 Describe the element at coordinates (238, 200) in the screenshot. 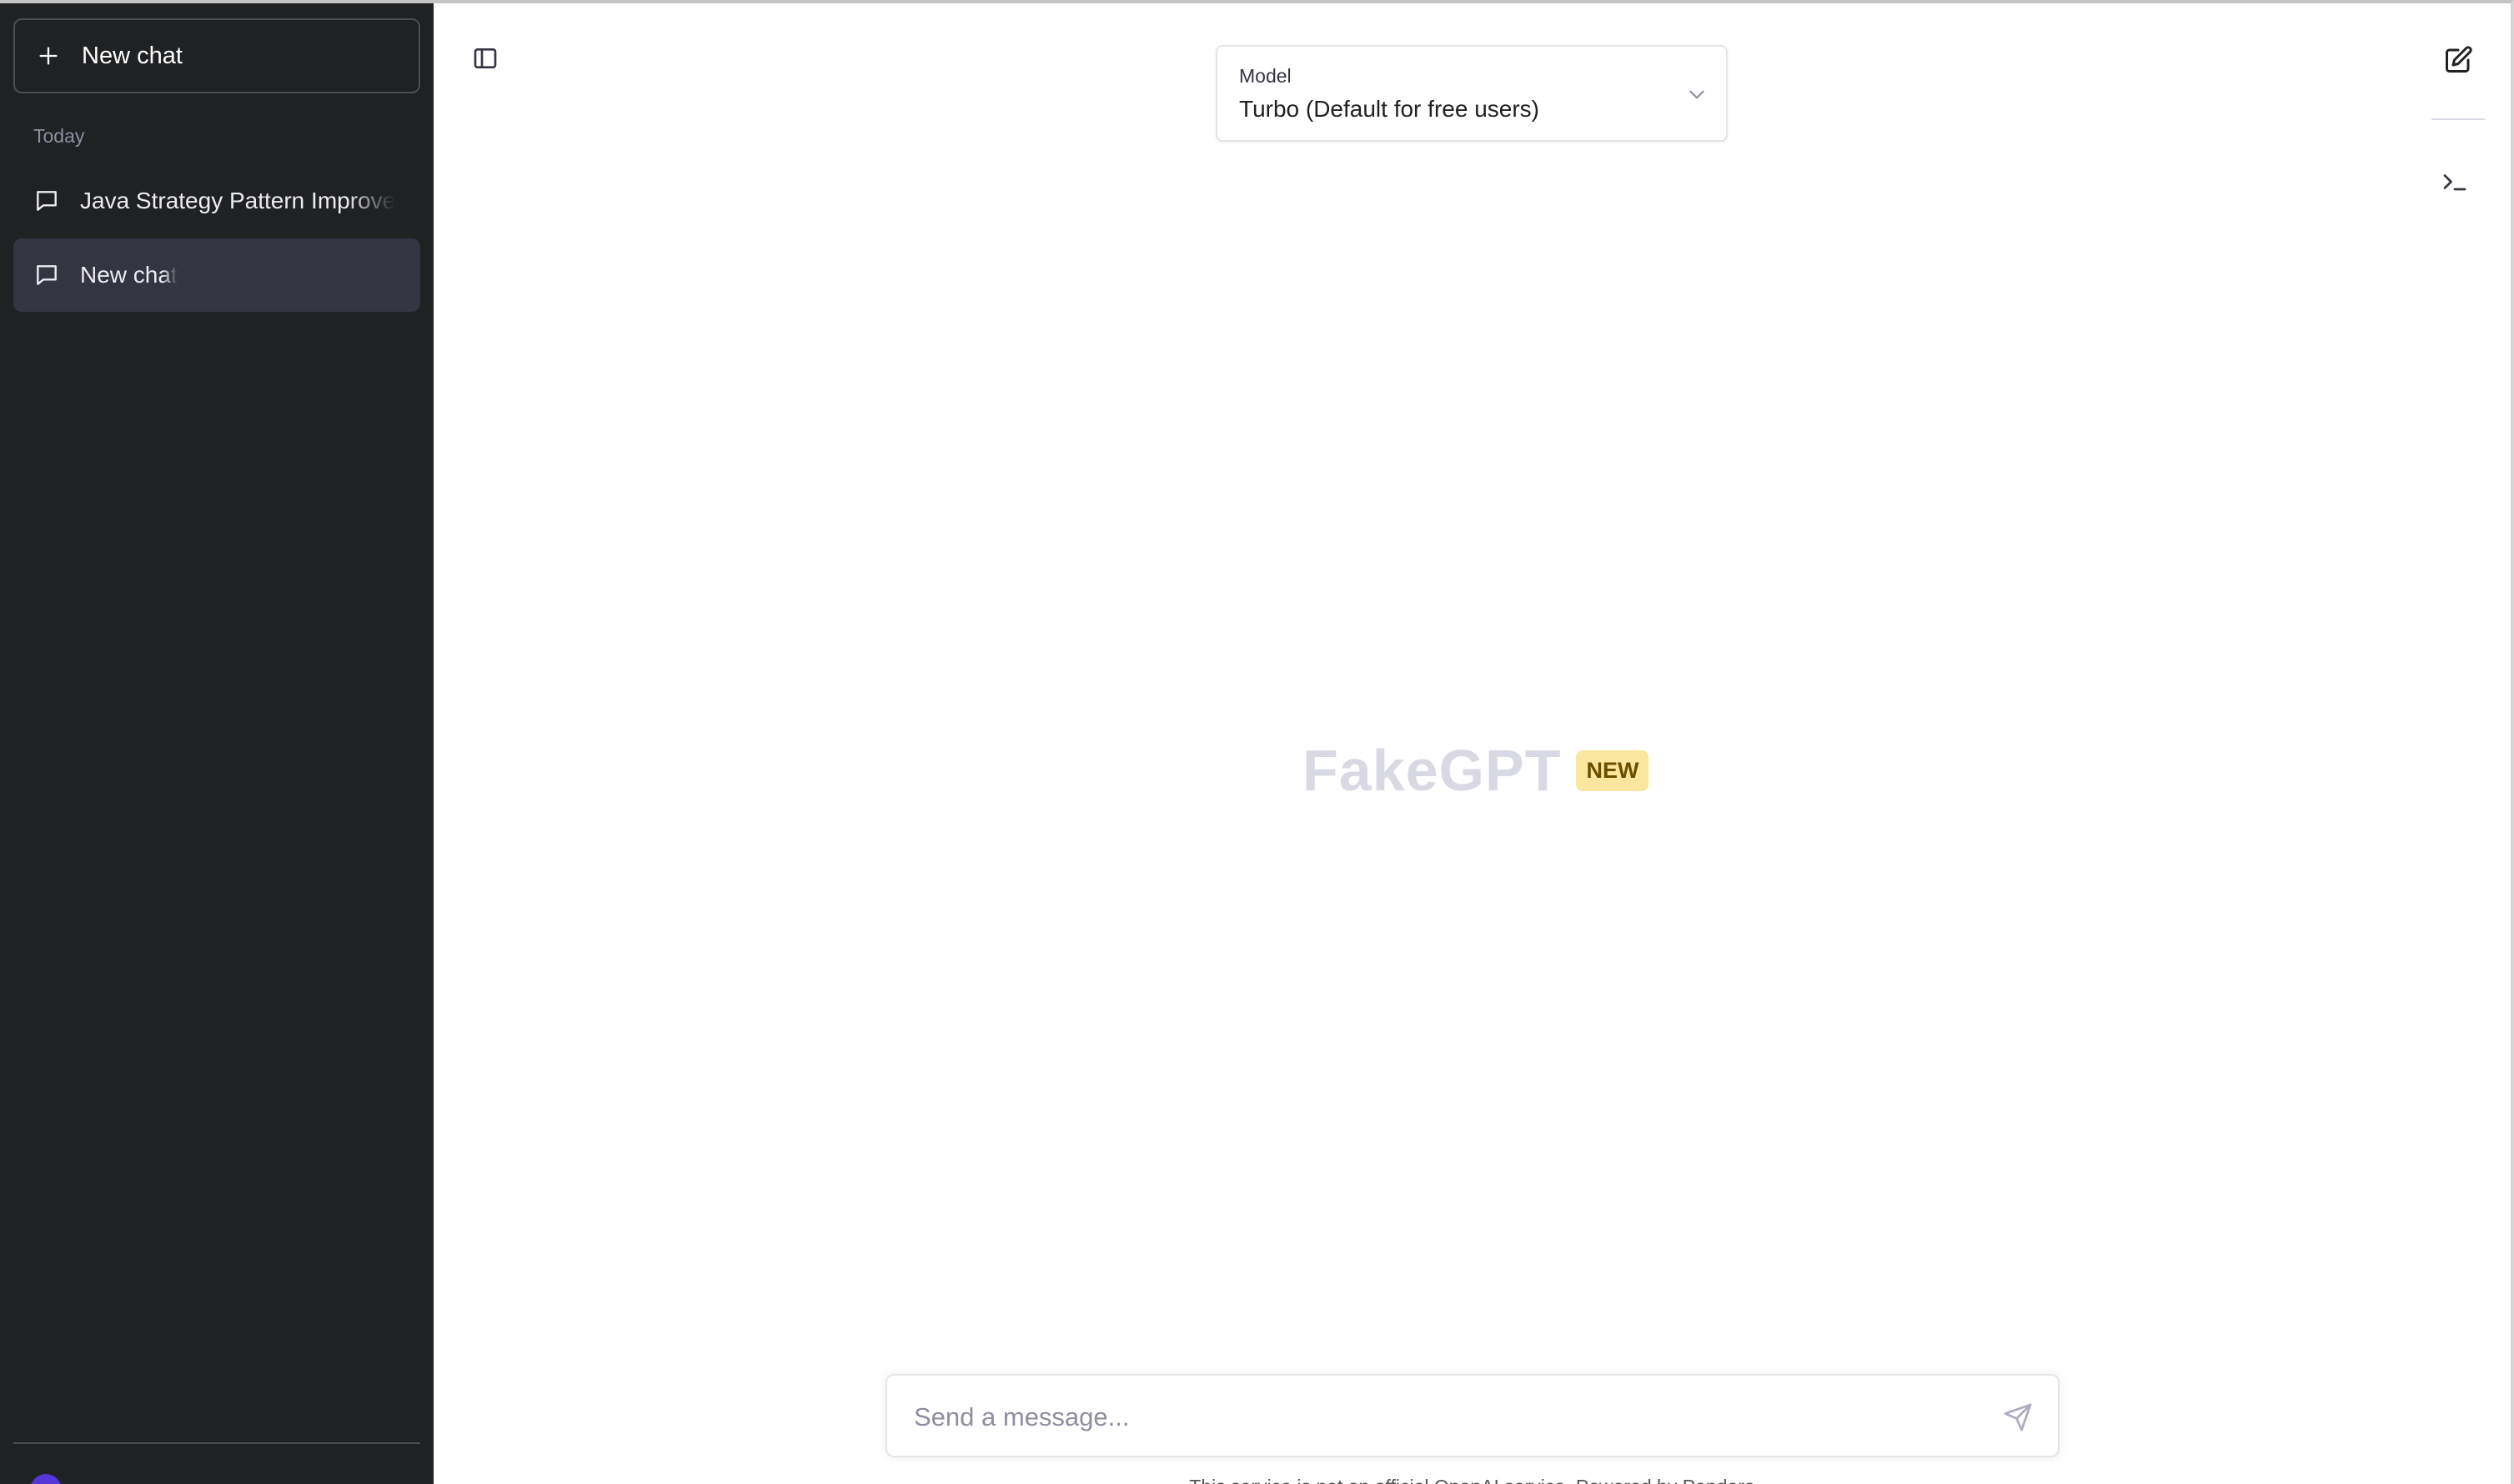

I see `conversation-title: Java Strategy Pattern Improve` at that location.